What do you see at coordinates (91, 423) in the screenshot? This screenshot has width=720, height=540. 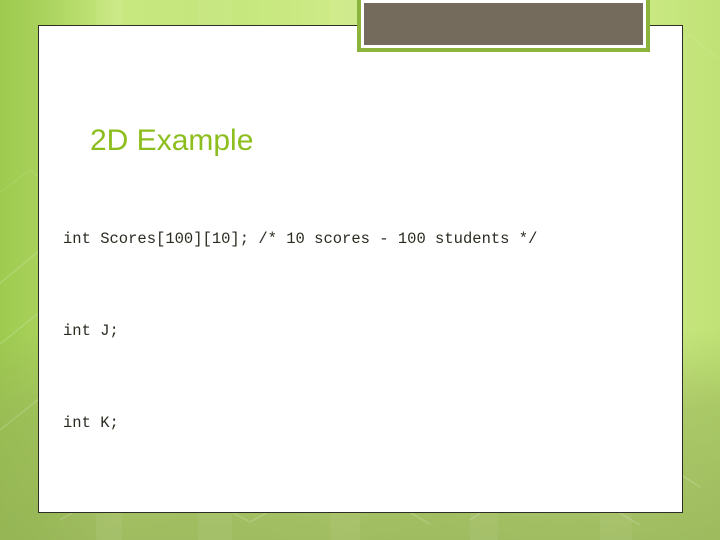 I see `code-line: int K;` at bounding box center [91, 423].